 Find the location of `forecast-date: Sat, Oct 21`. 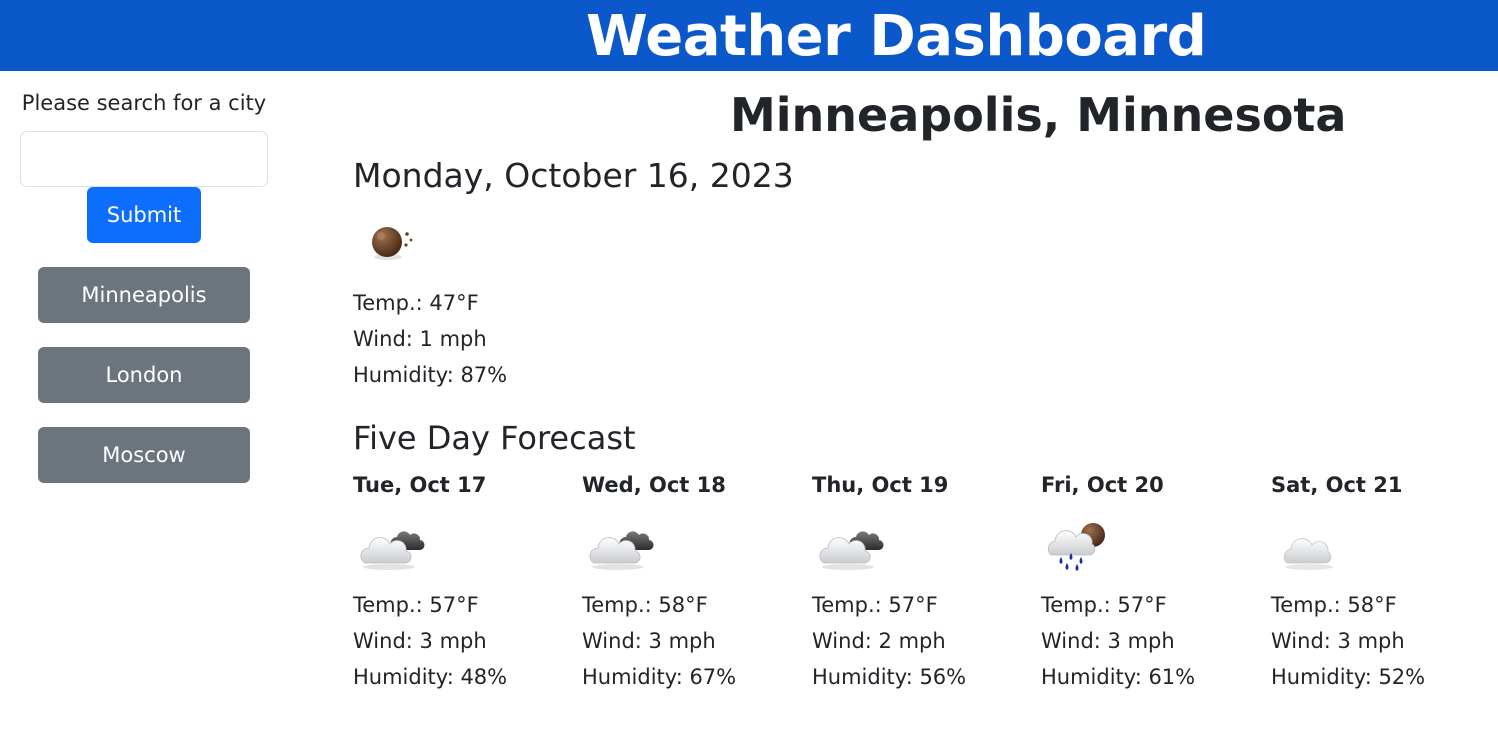

forecast-date: Sat, Oct 21 is located at coordinates (1337, 485).